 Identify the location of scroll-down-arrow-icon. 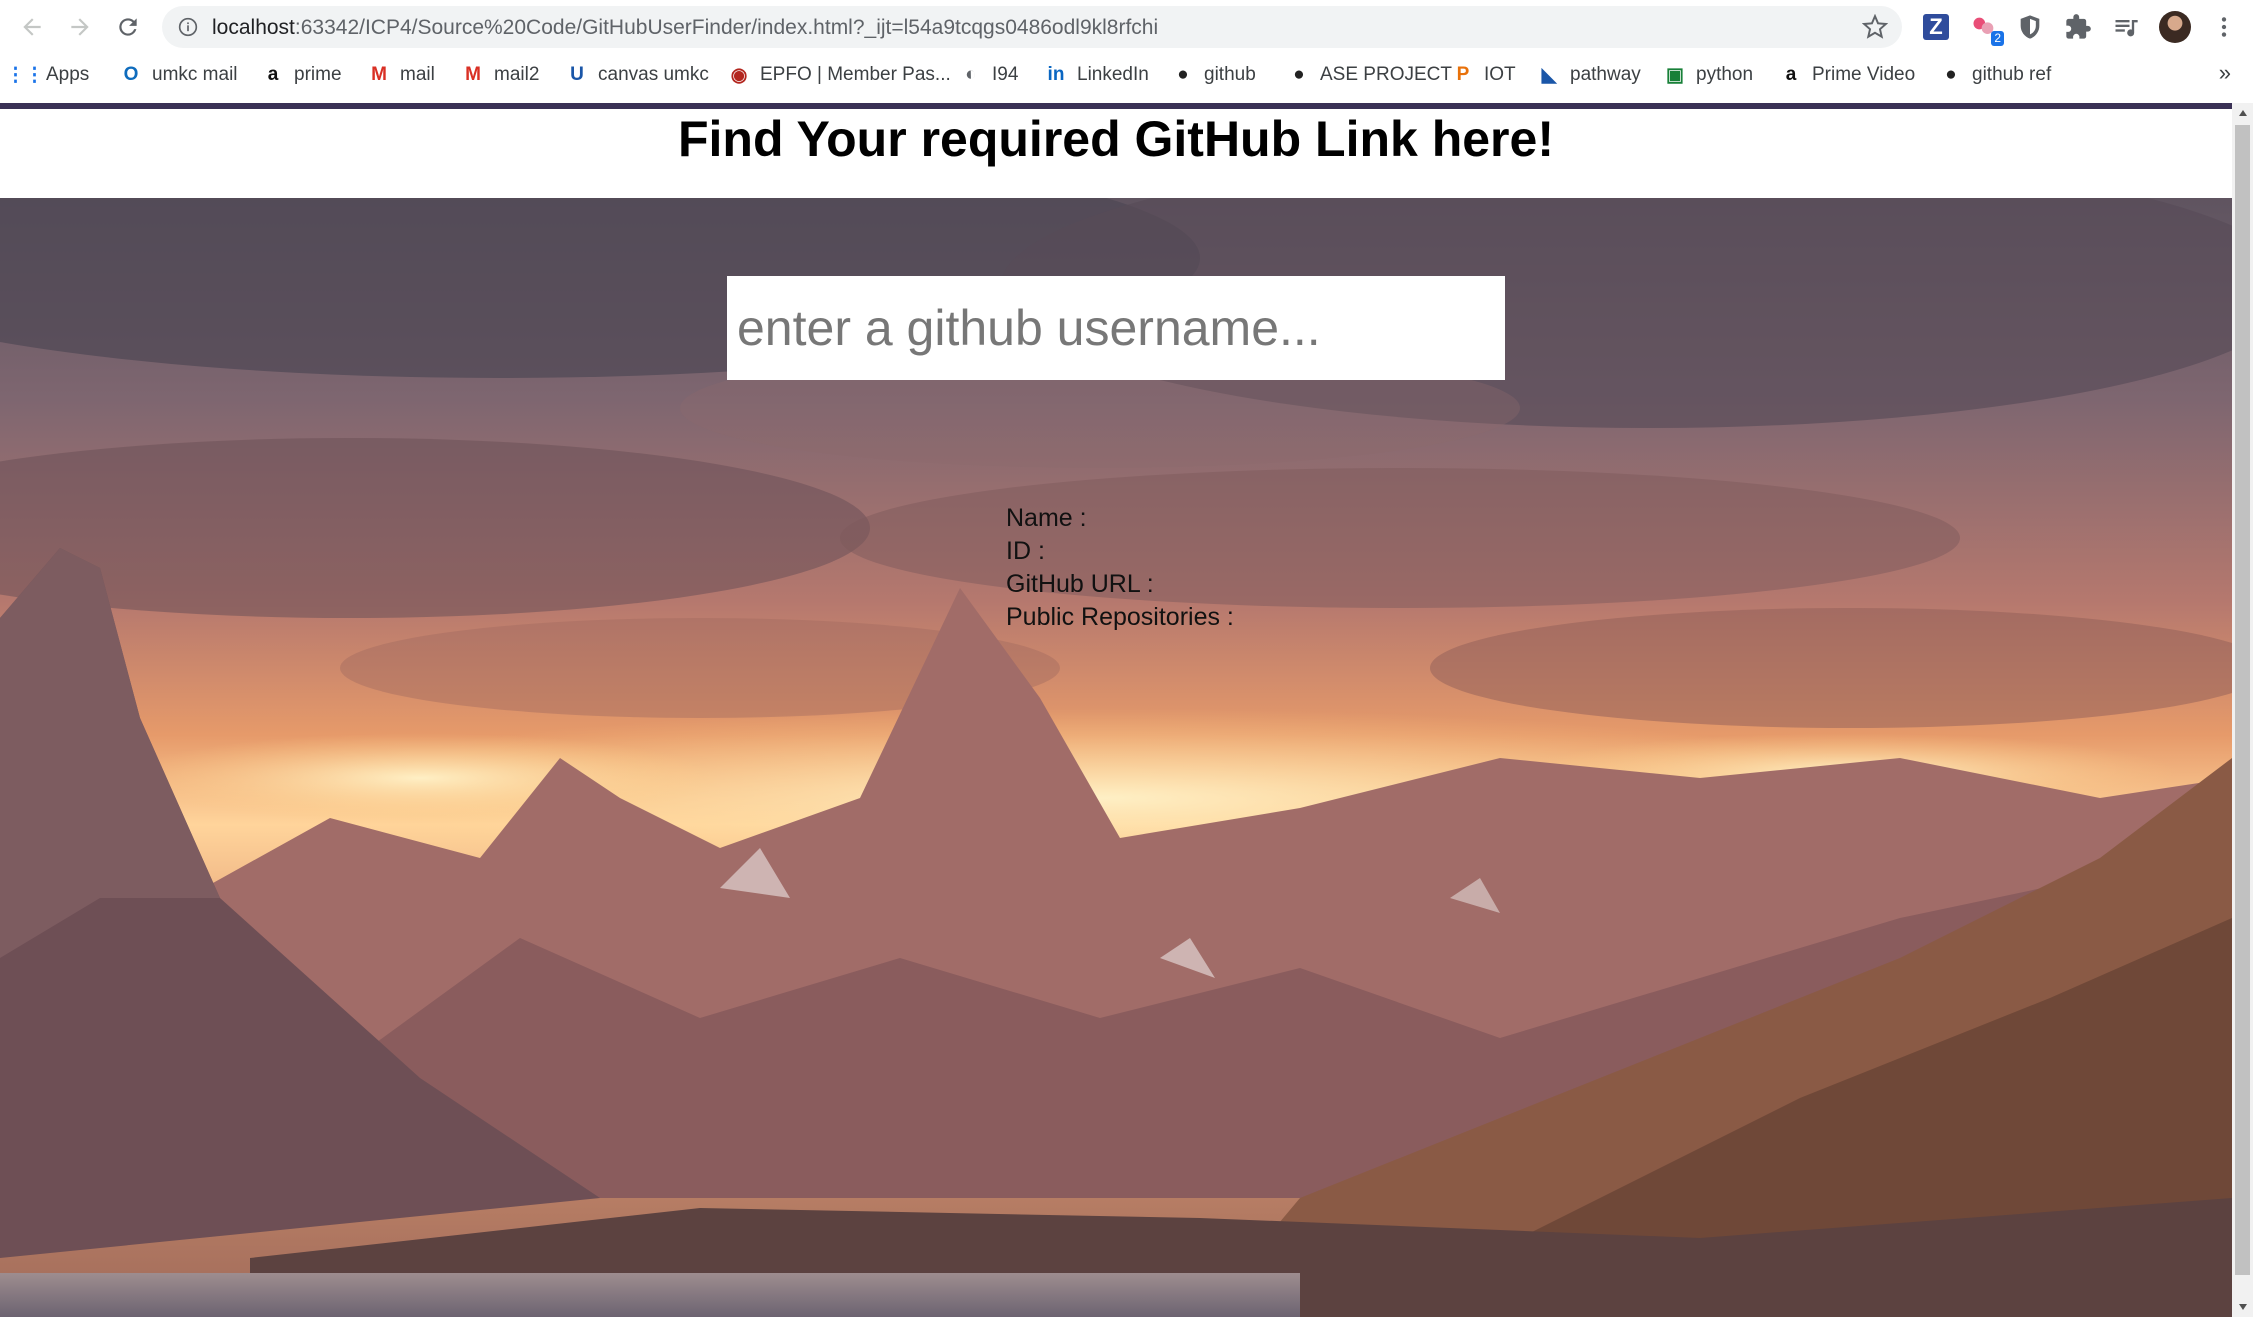
(2242, 1307).